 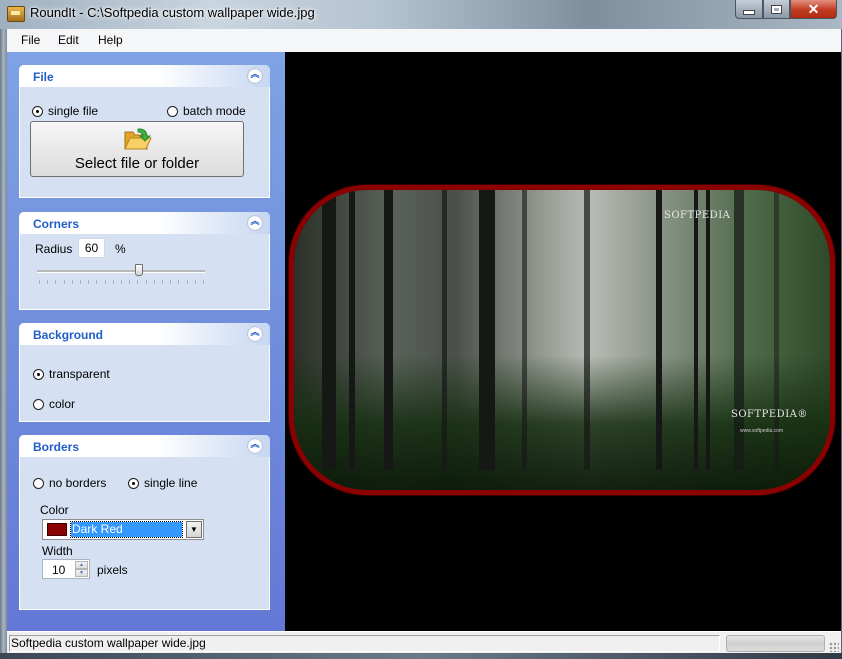 I want to click on no-borders-radio: no borders, so click(x=69, y=483).